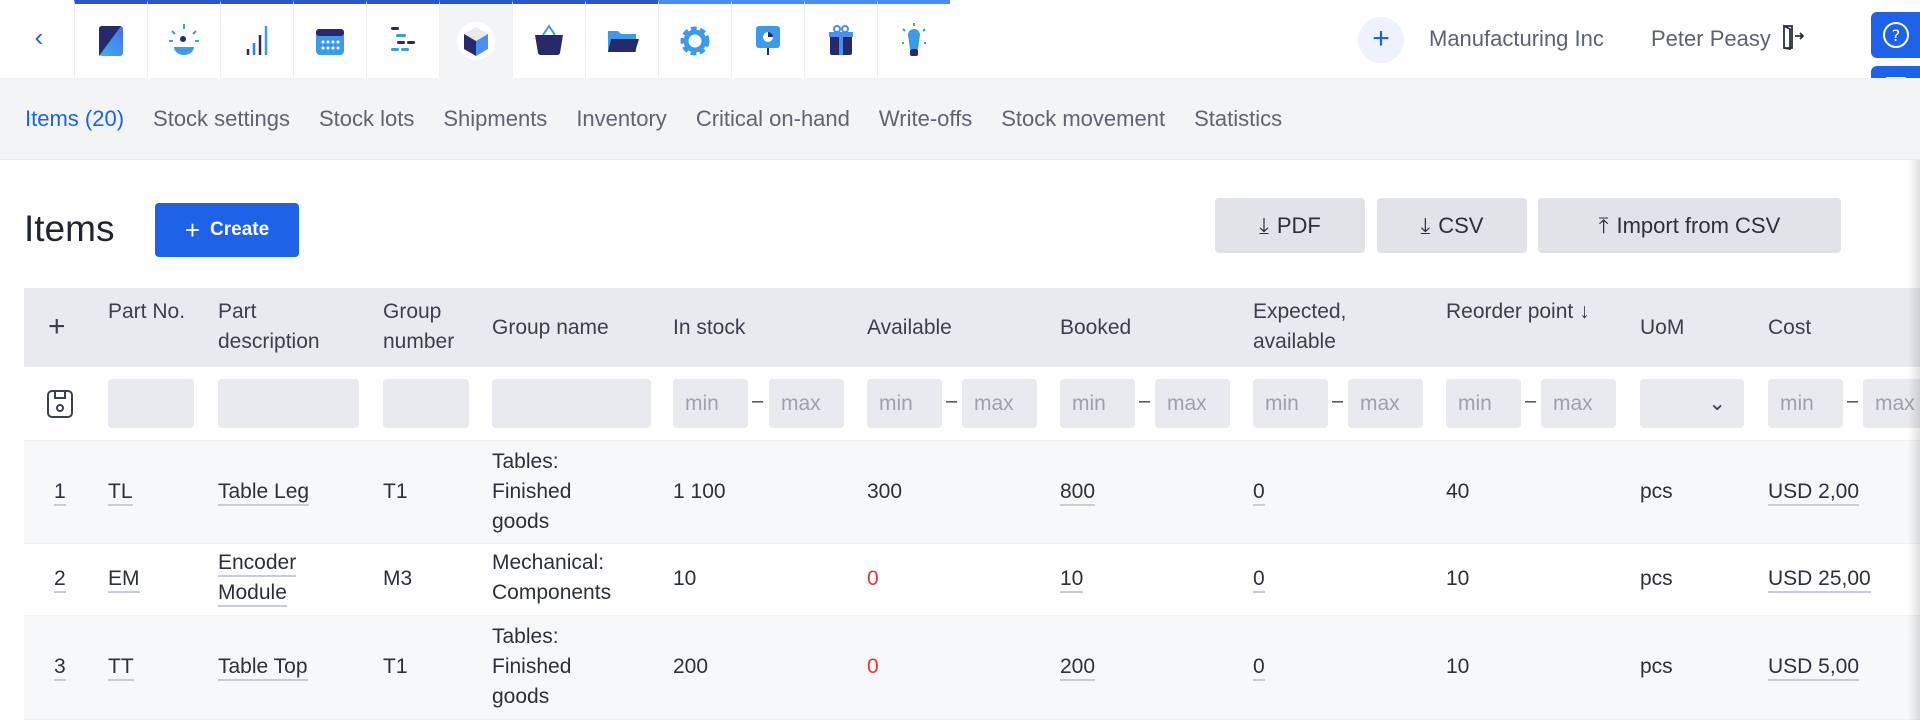 This screenshot has width=1920, height=720. Describe the element at coordinates (909, 328) in the screenshot. I see `header-available: Available` at that location.